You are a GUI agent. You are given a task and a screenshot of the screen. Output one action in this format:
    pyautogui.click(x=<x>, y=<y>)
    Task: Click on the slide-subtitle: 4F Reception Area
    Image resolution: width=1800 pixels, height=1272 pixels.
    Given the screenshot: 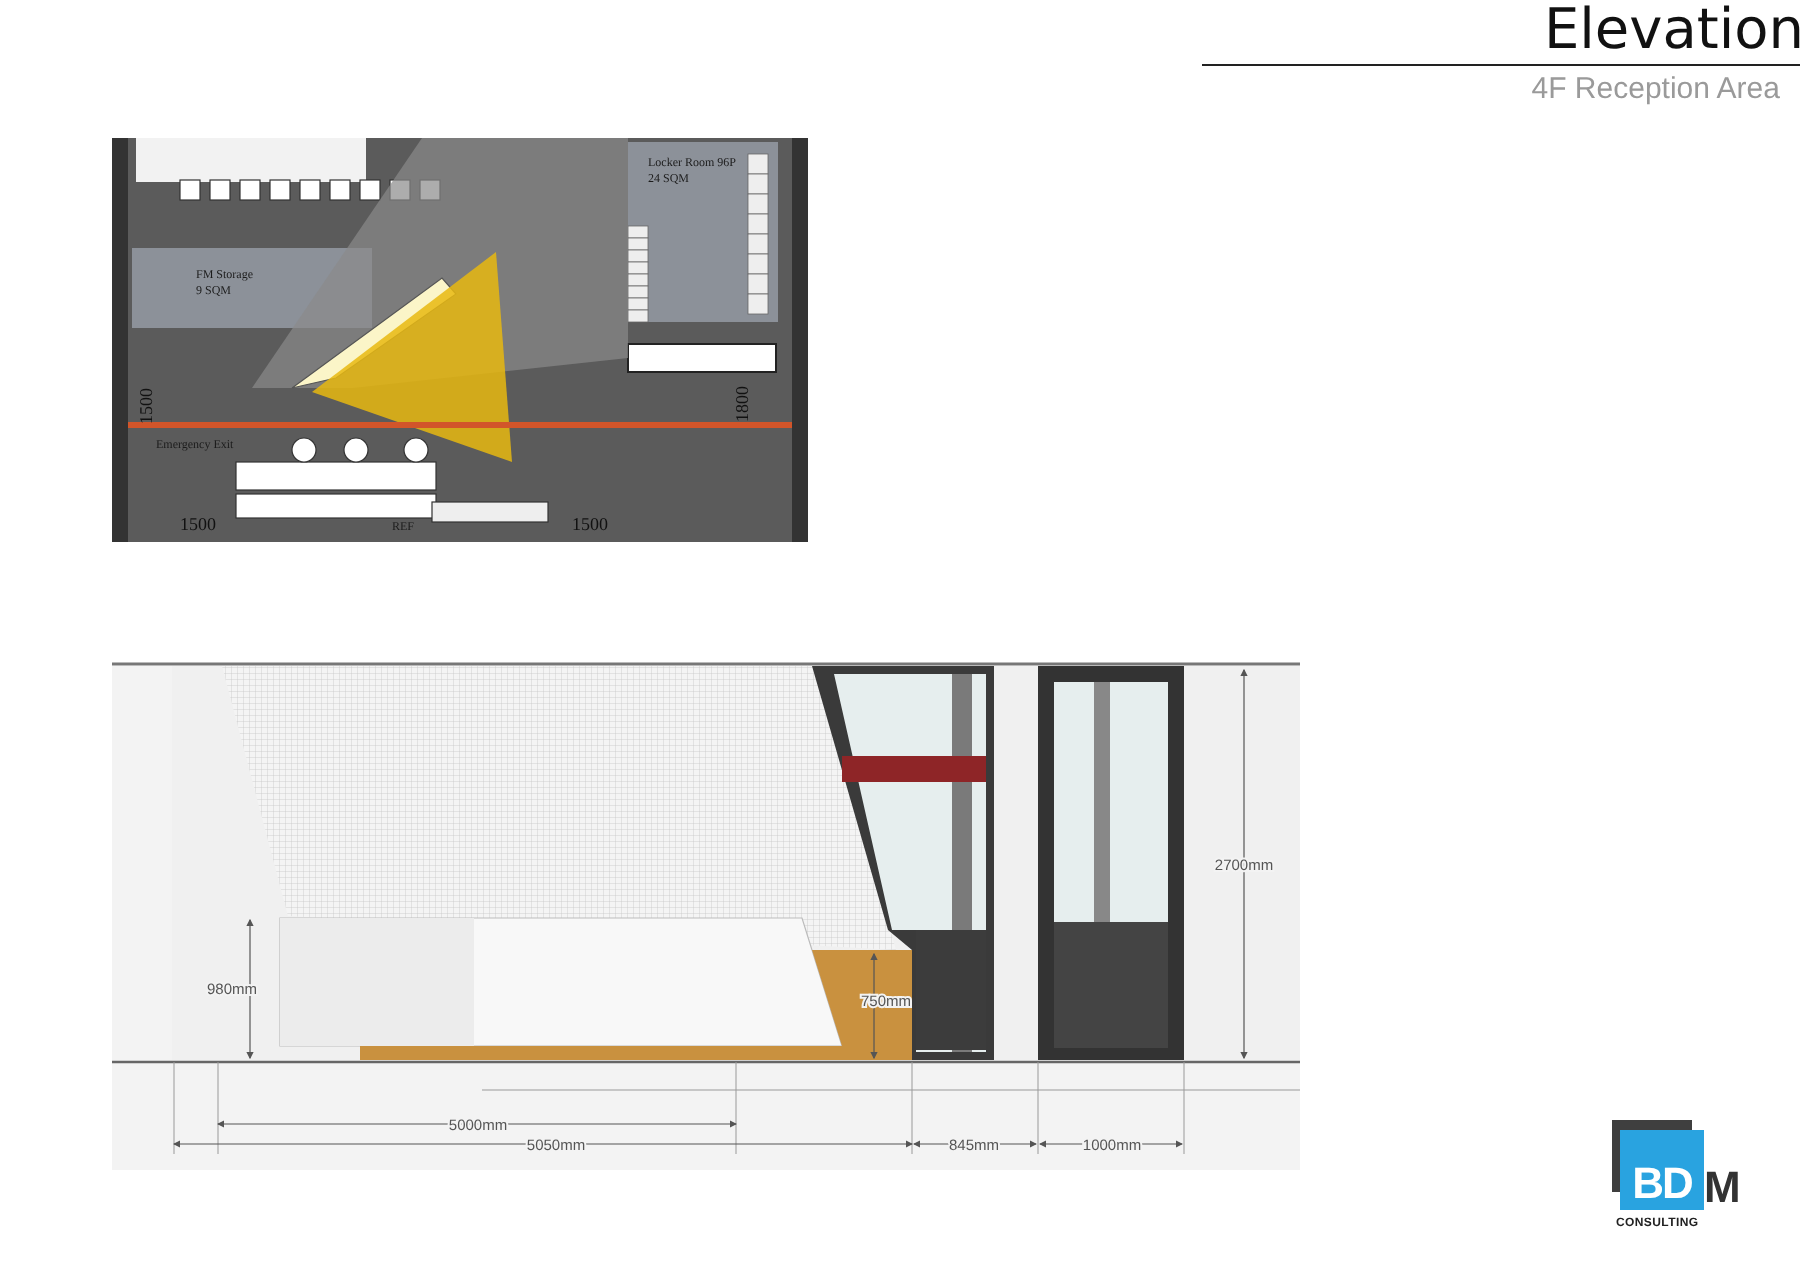 What is the action you would take?
    pyautogui.click(x=1655, y=89)
    